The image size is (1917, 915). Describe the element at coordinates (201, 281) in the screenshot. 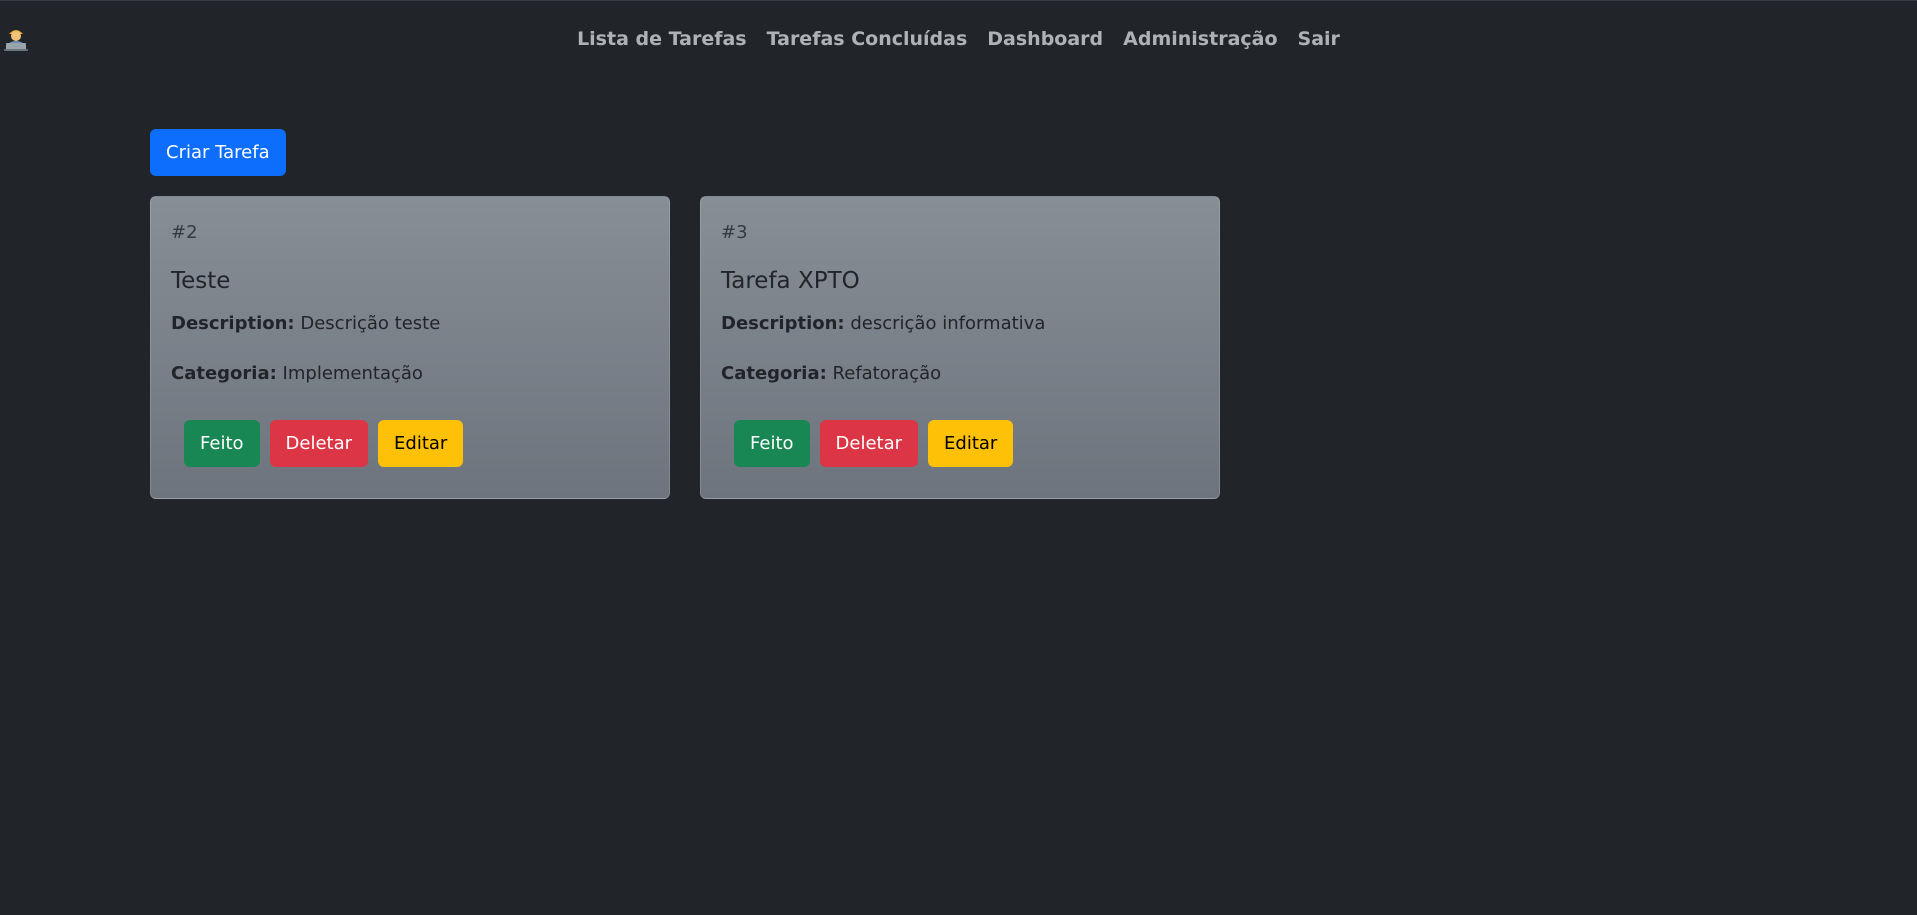

I see `task-title: Teste` at that location.